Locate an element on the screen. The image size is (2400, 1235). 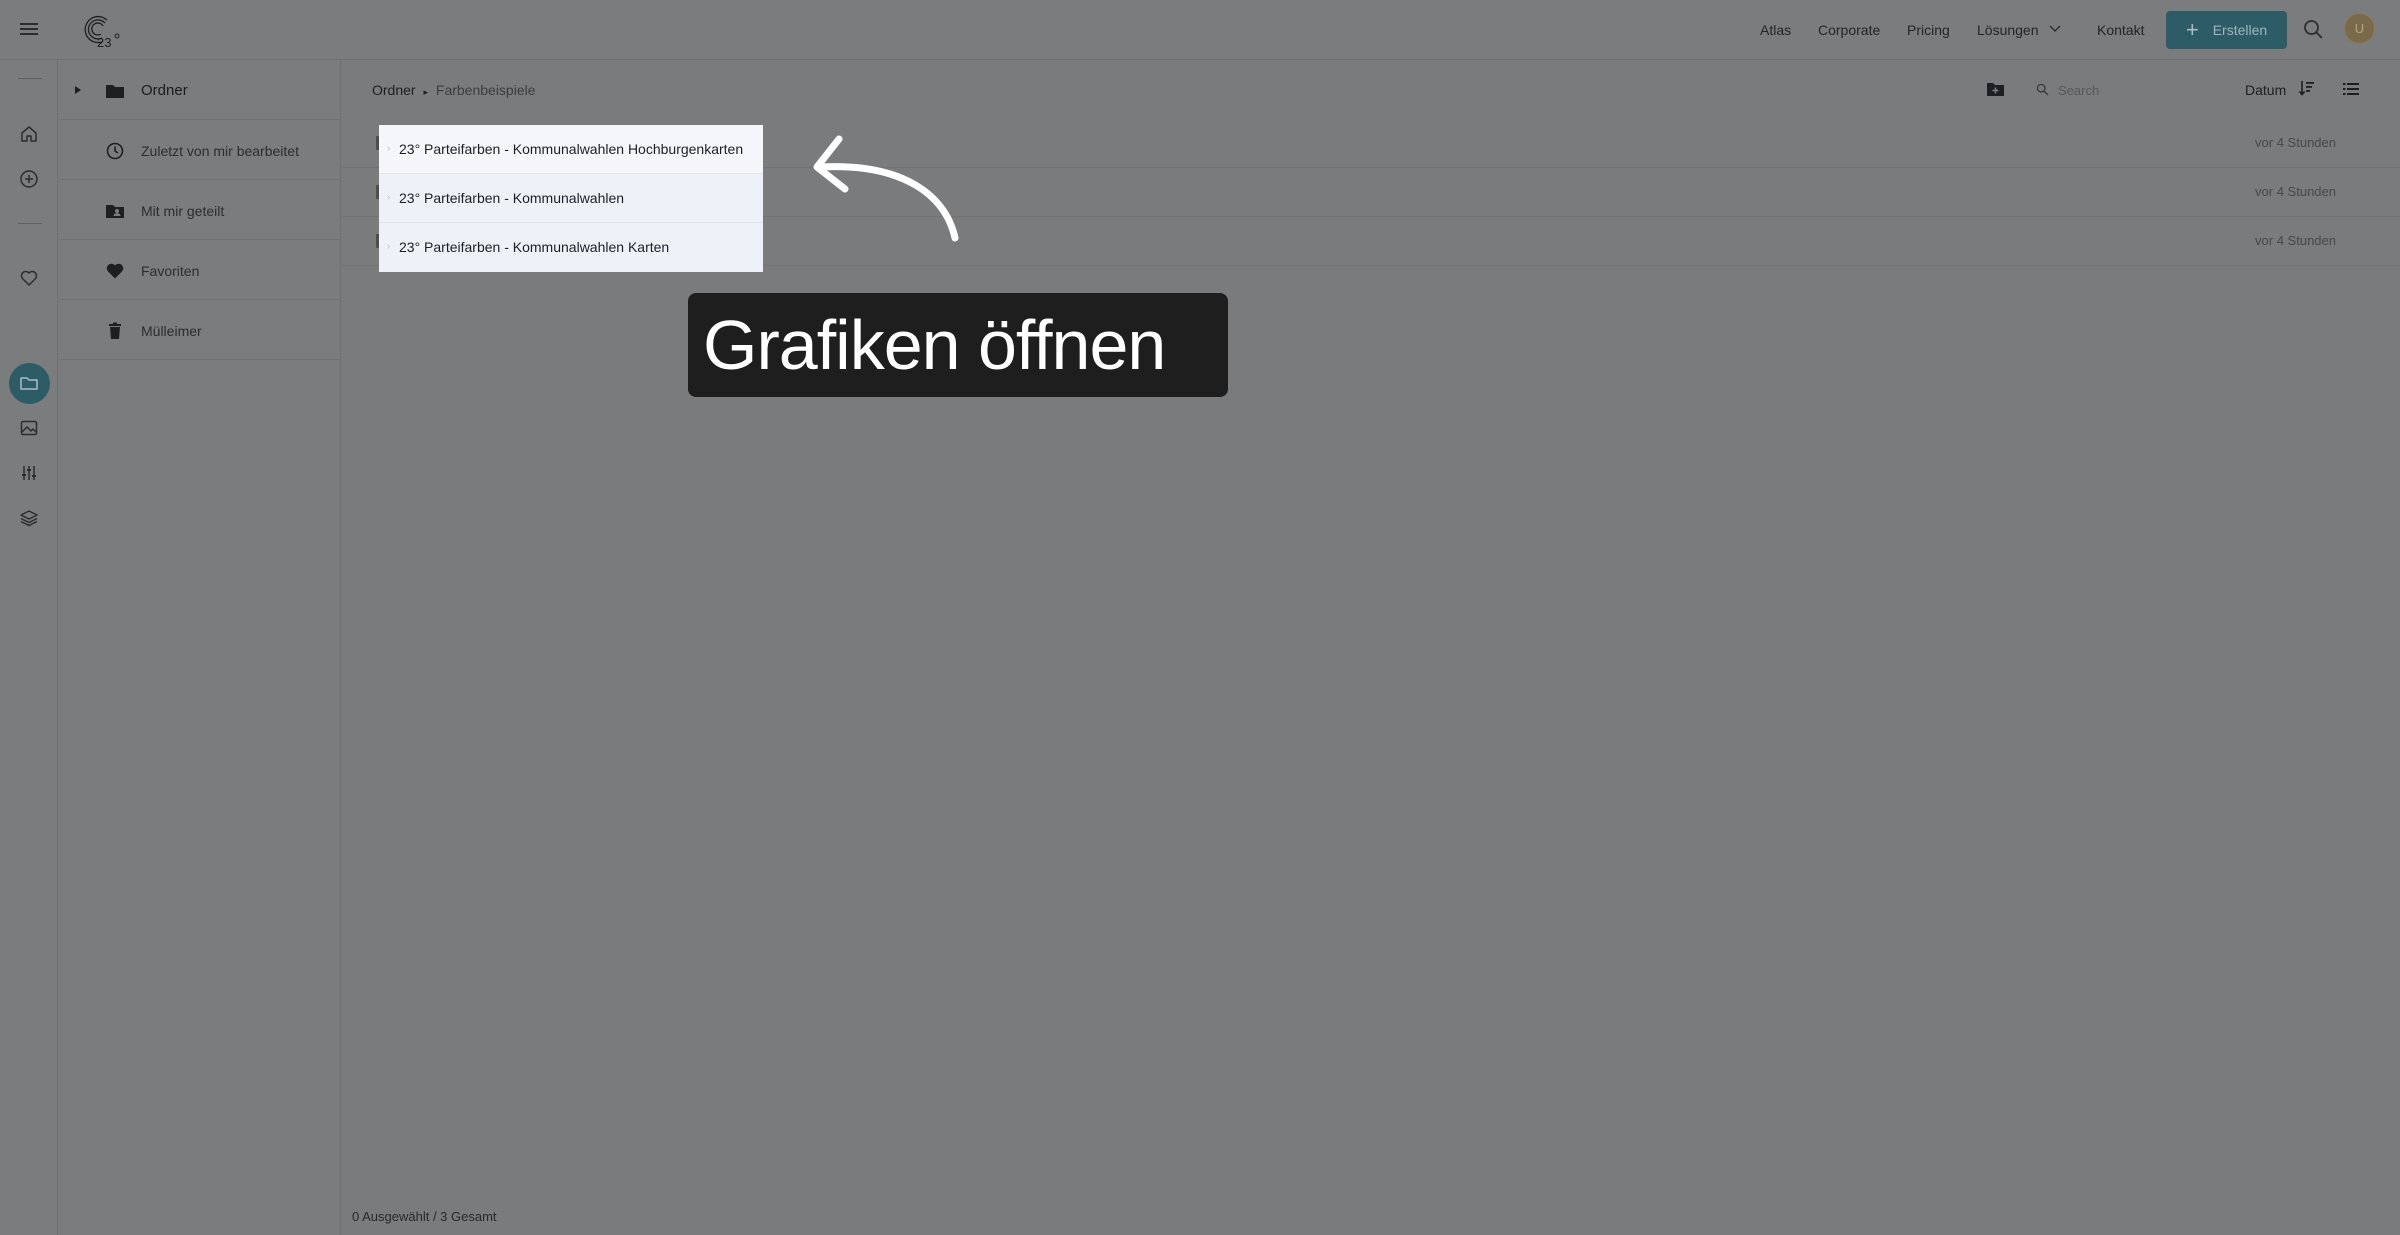
nav-link-atlas: Atlas is located at coordinates (1775, 30).